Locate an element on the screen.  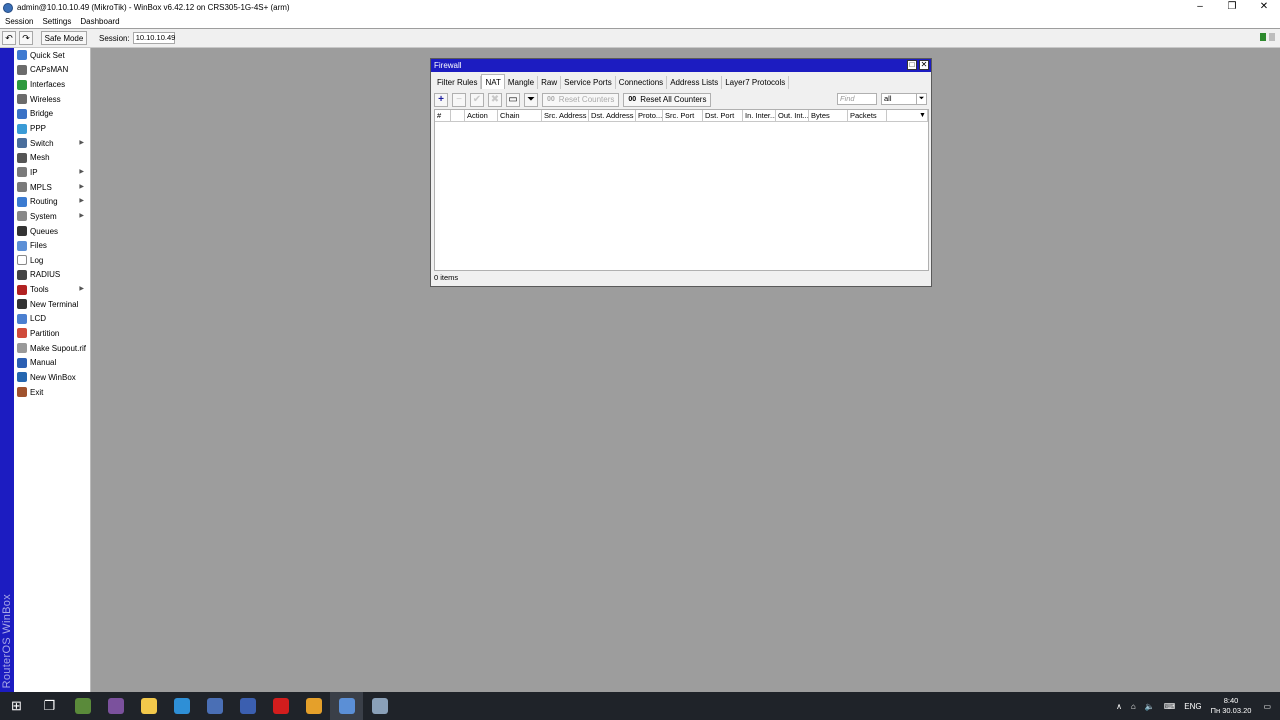
generic-app-button is located at coordinates (379, 706).